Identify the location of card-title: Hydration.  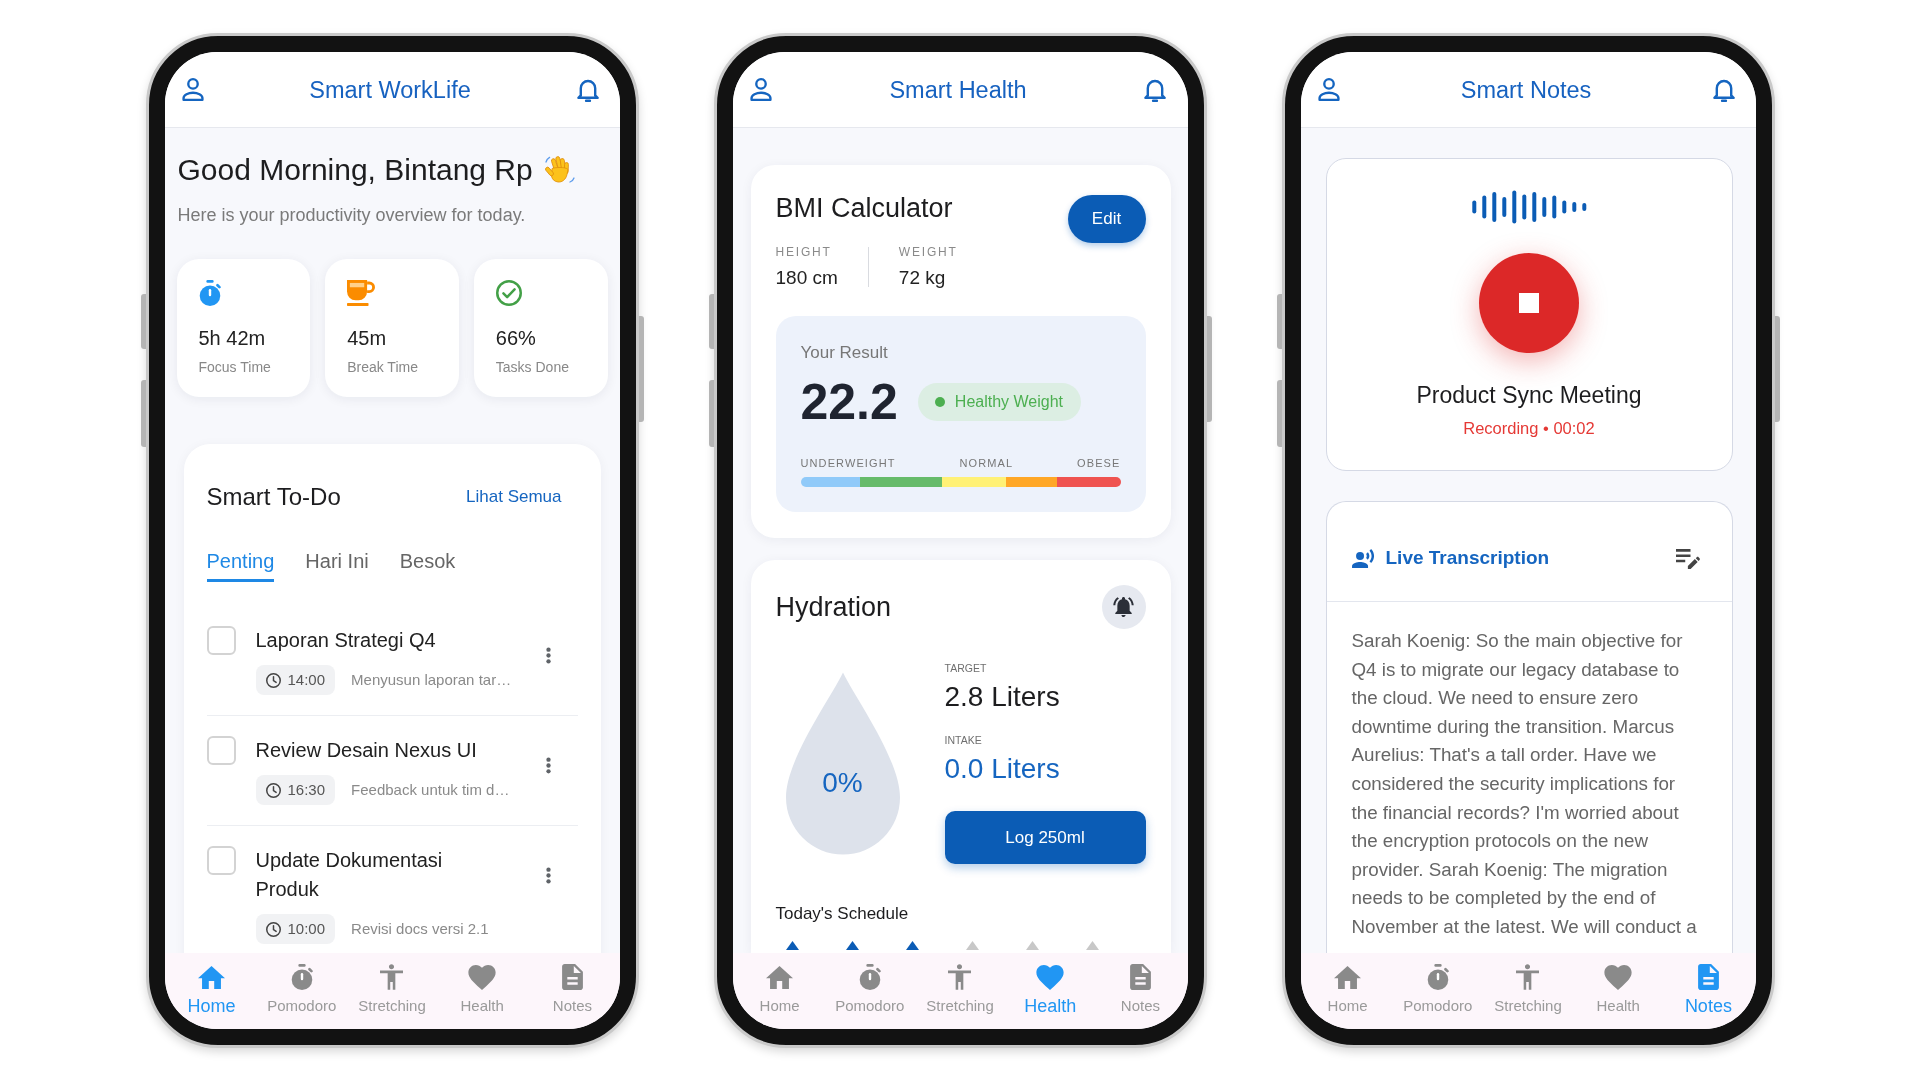
(833, 607).